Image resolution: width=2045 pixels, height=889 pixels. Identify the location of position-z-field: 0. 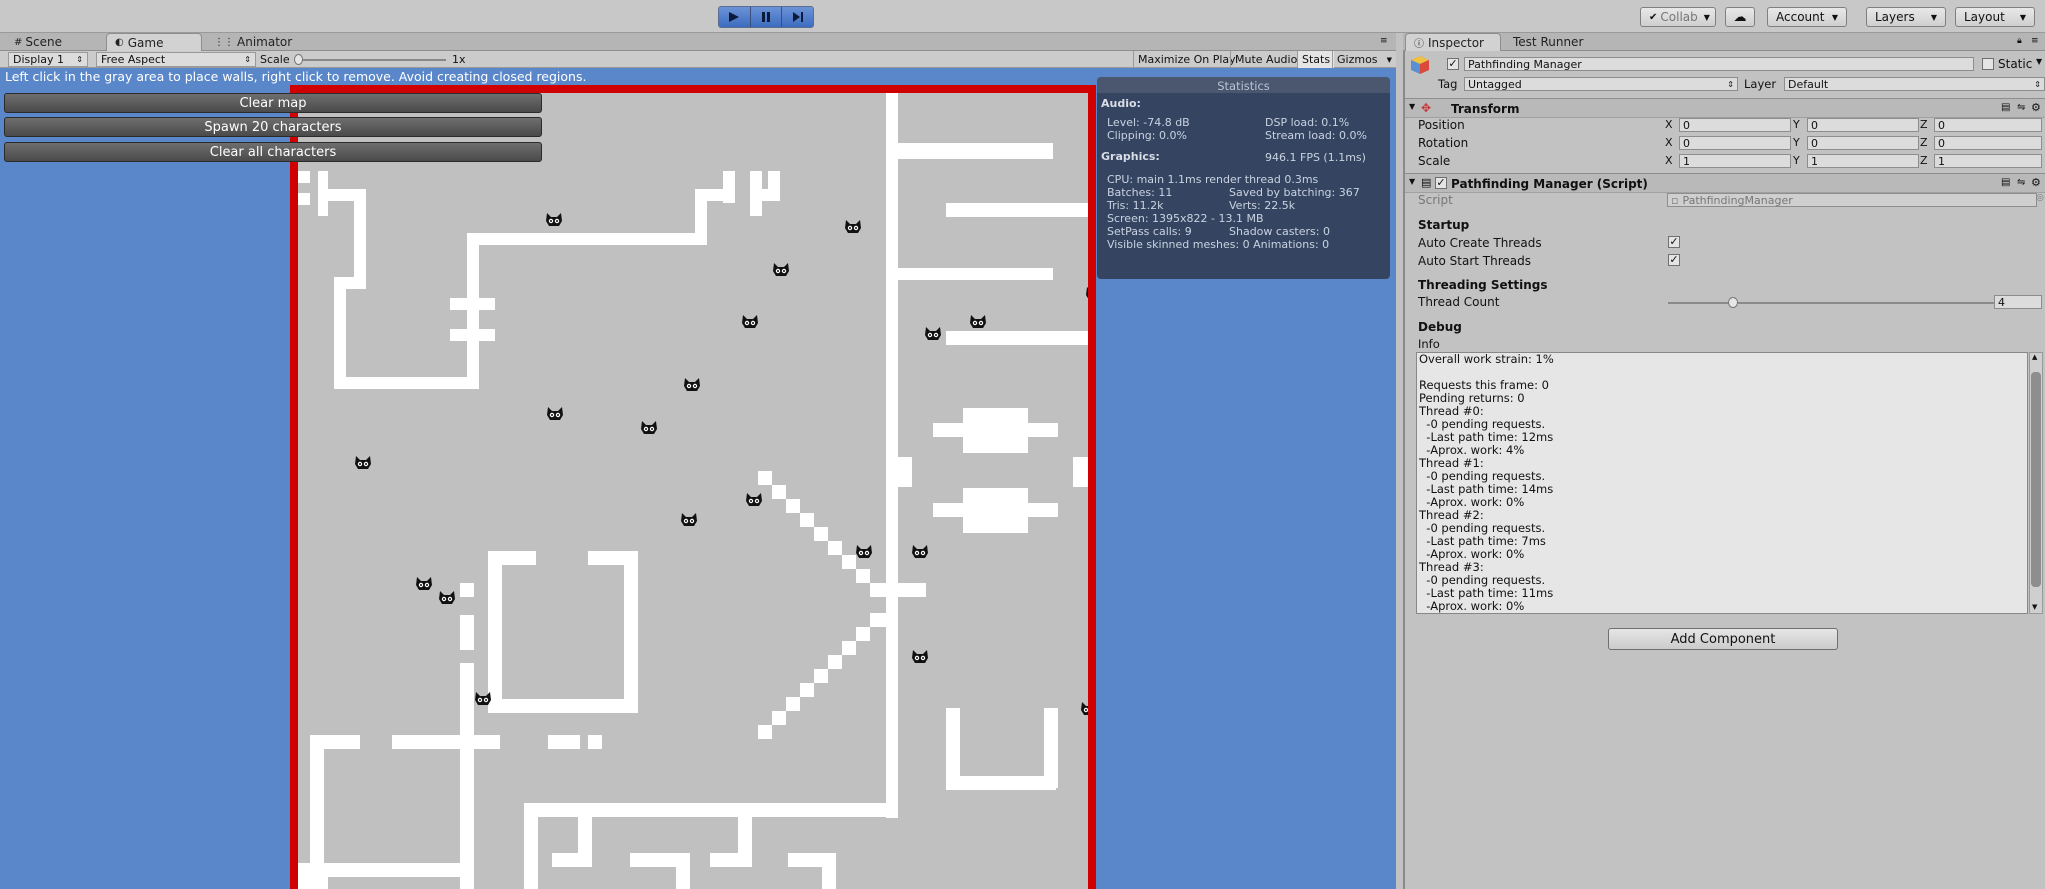
(1988, 125).